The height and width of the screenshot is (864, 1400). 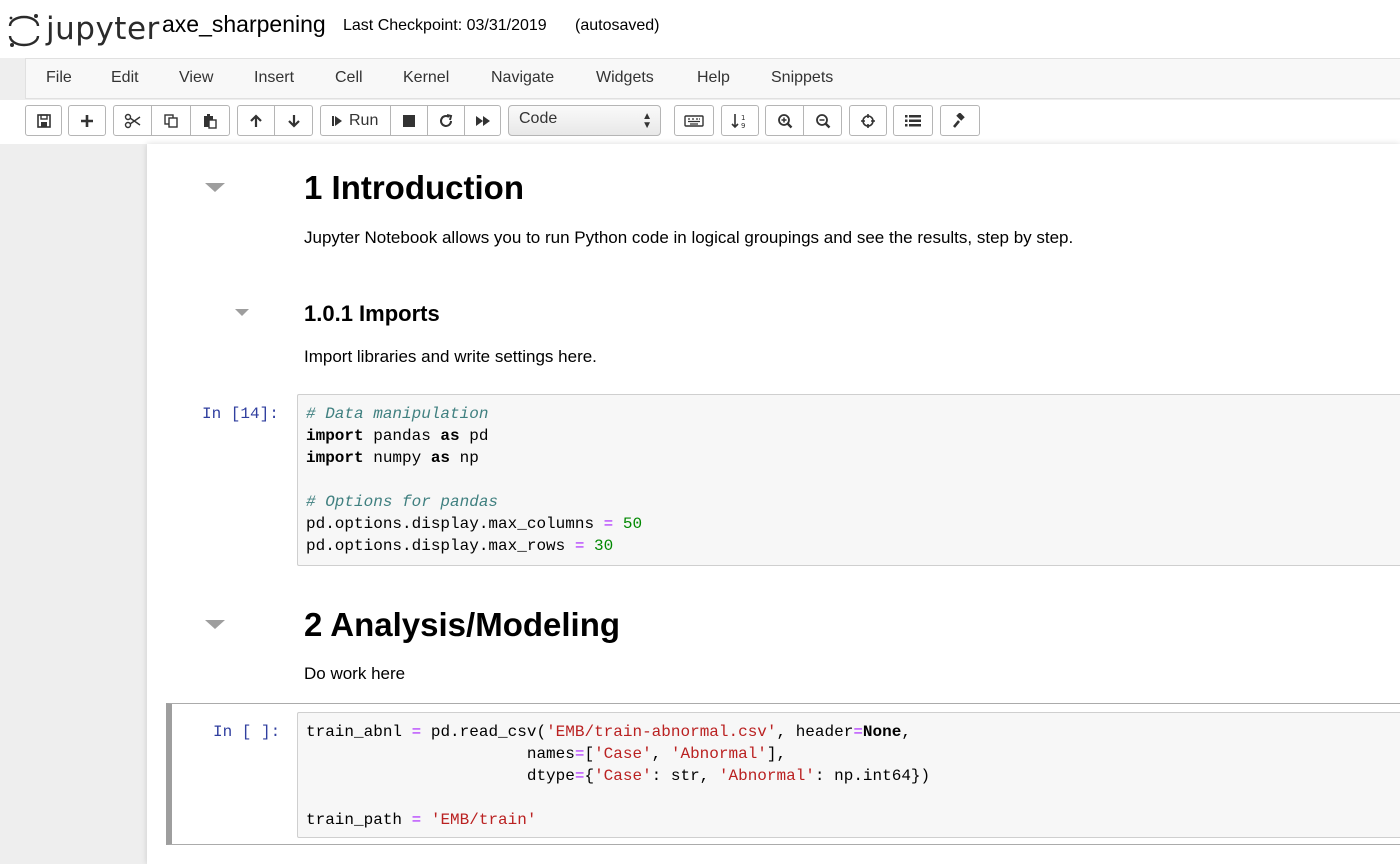 I want to click on code-text: np, so click(x=464, y=458).